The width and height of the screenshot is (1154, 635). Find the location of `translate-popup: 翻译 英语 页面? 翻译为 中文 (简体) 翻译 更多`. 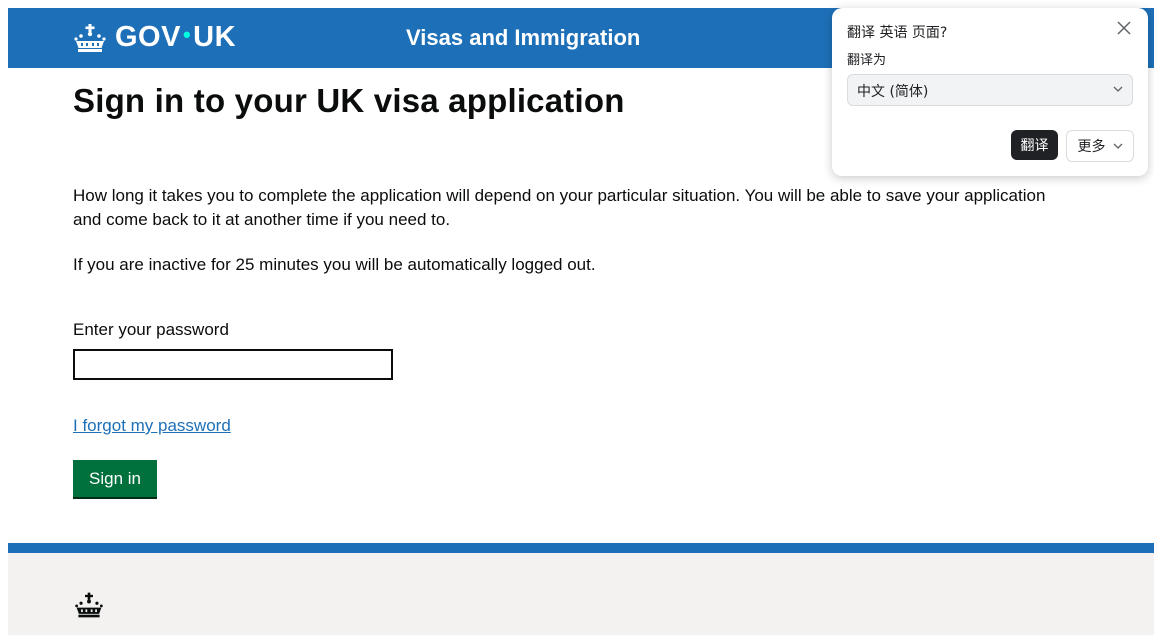

translate-popup: 翻译 英语 页面? 翻译为 中文 (简体) 翻译 更多 is located at coordinates (990, 92).